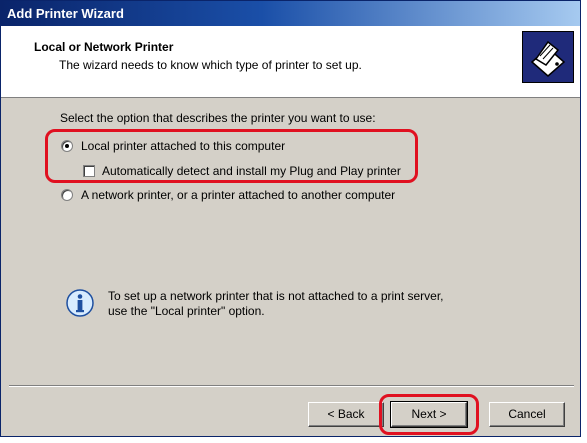  What do you see at coordinates (186, 311) in the screenshot?
I see `info-line-2: use the "Local printer" option.` at bounding box center [186, 311].